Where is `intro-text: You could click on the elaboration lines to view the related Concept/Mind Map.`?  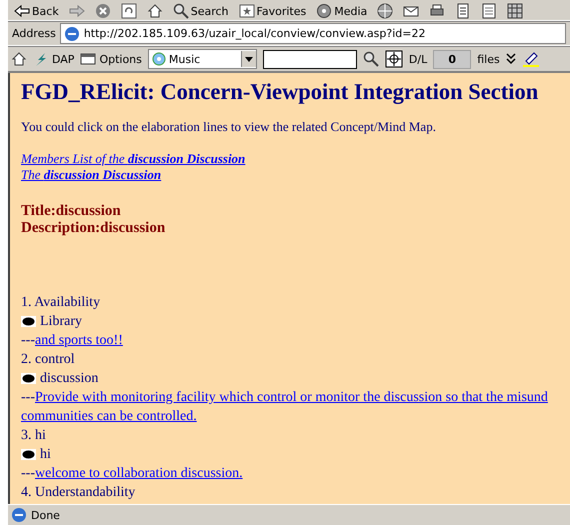
intro-text: You could click on the elaboration lines to view the related Concept/Mind Map. is located at coordinates (229, 127).